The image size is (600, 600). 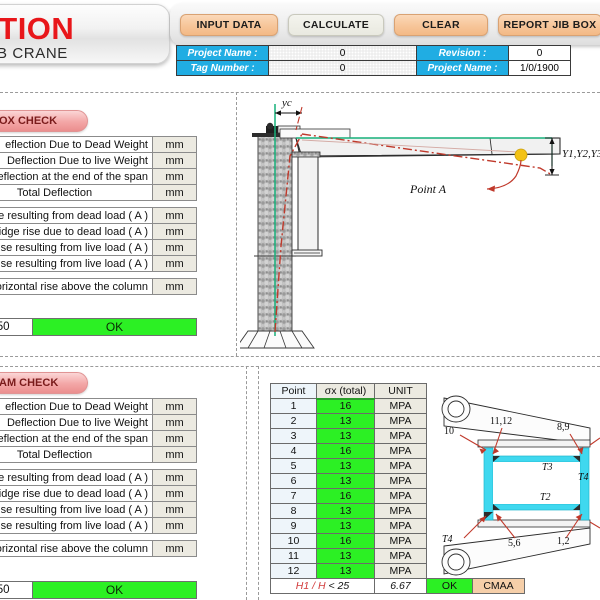 What do you see at coordinates (310, 586) in the screenshot?
I see `ratio-label-em: H1 / H` at bounding box center [310, 586].